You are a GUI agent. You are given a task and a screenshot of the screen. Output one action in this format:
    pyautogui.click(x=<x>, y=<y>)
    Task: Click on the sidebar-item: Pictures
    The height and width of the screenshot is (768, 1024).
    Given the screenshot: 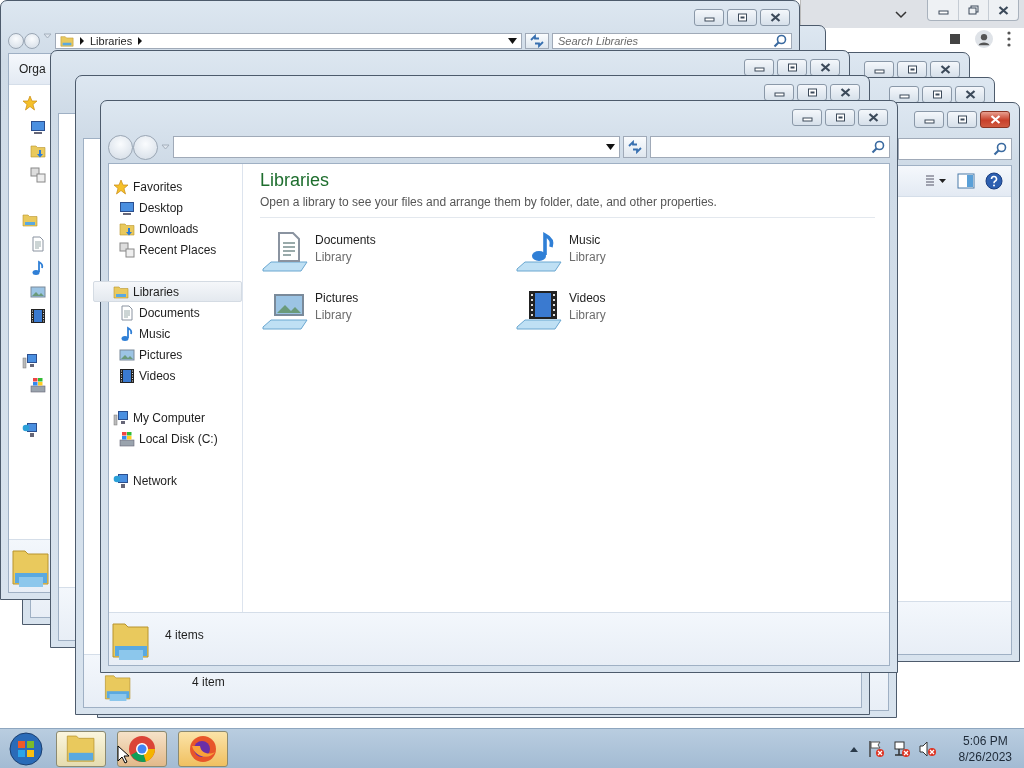 What is the action you would take?
    pyautogui.click(x=167, y=354)
    